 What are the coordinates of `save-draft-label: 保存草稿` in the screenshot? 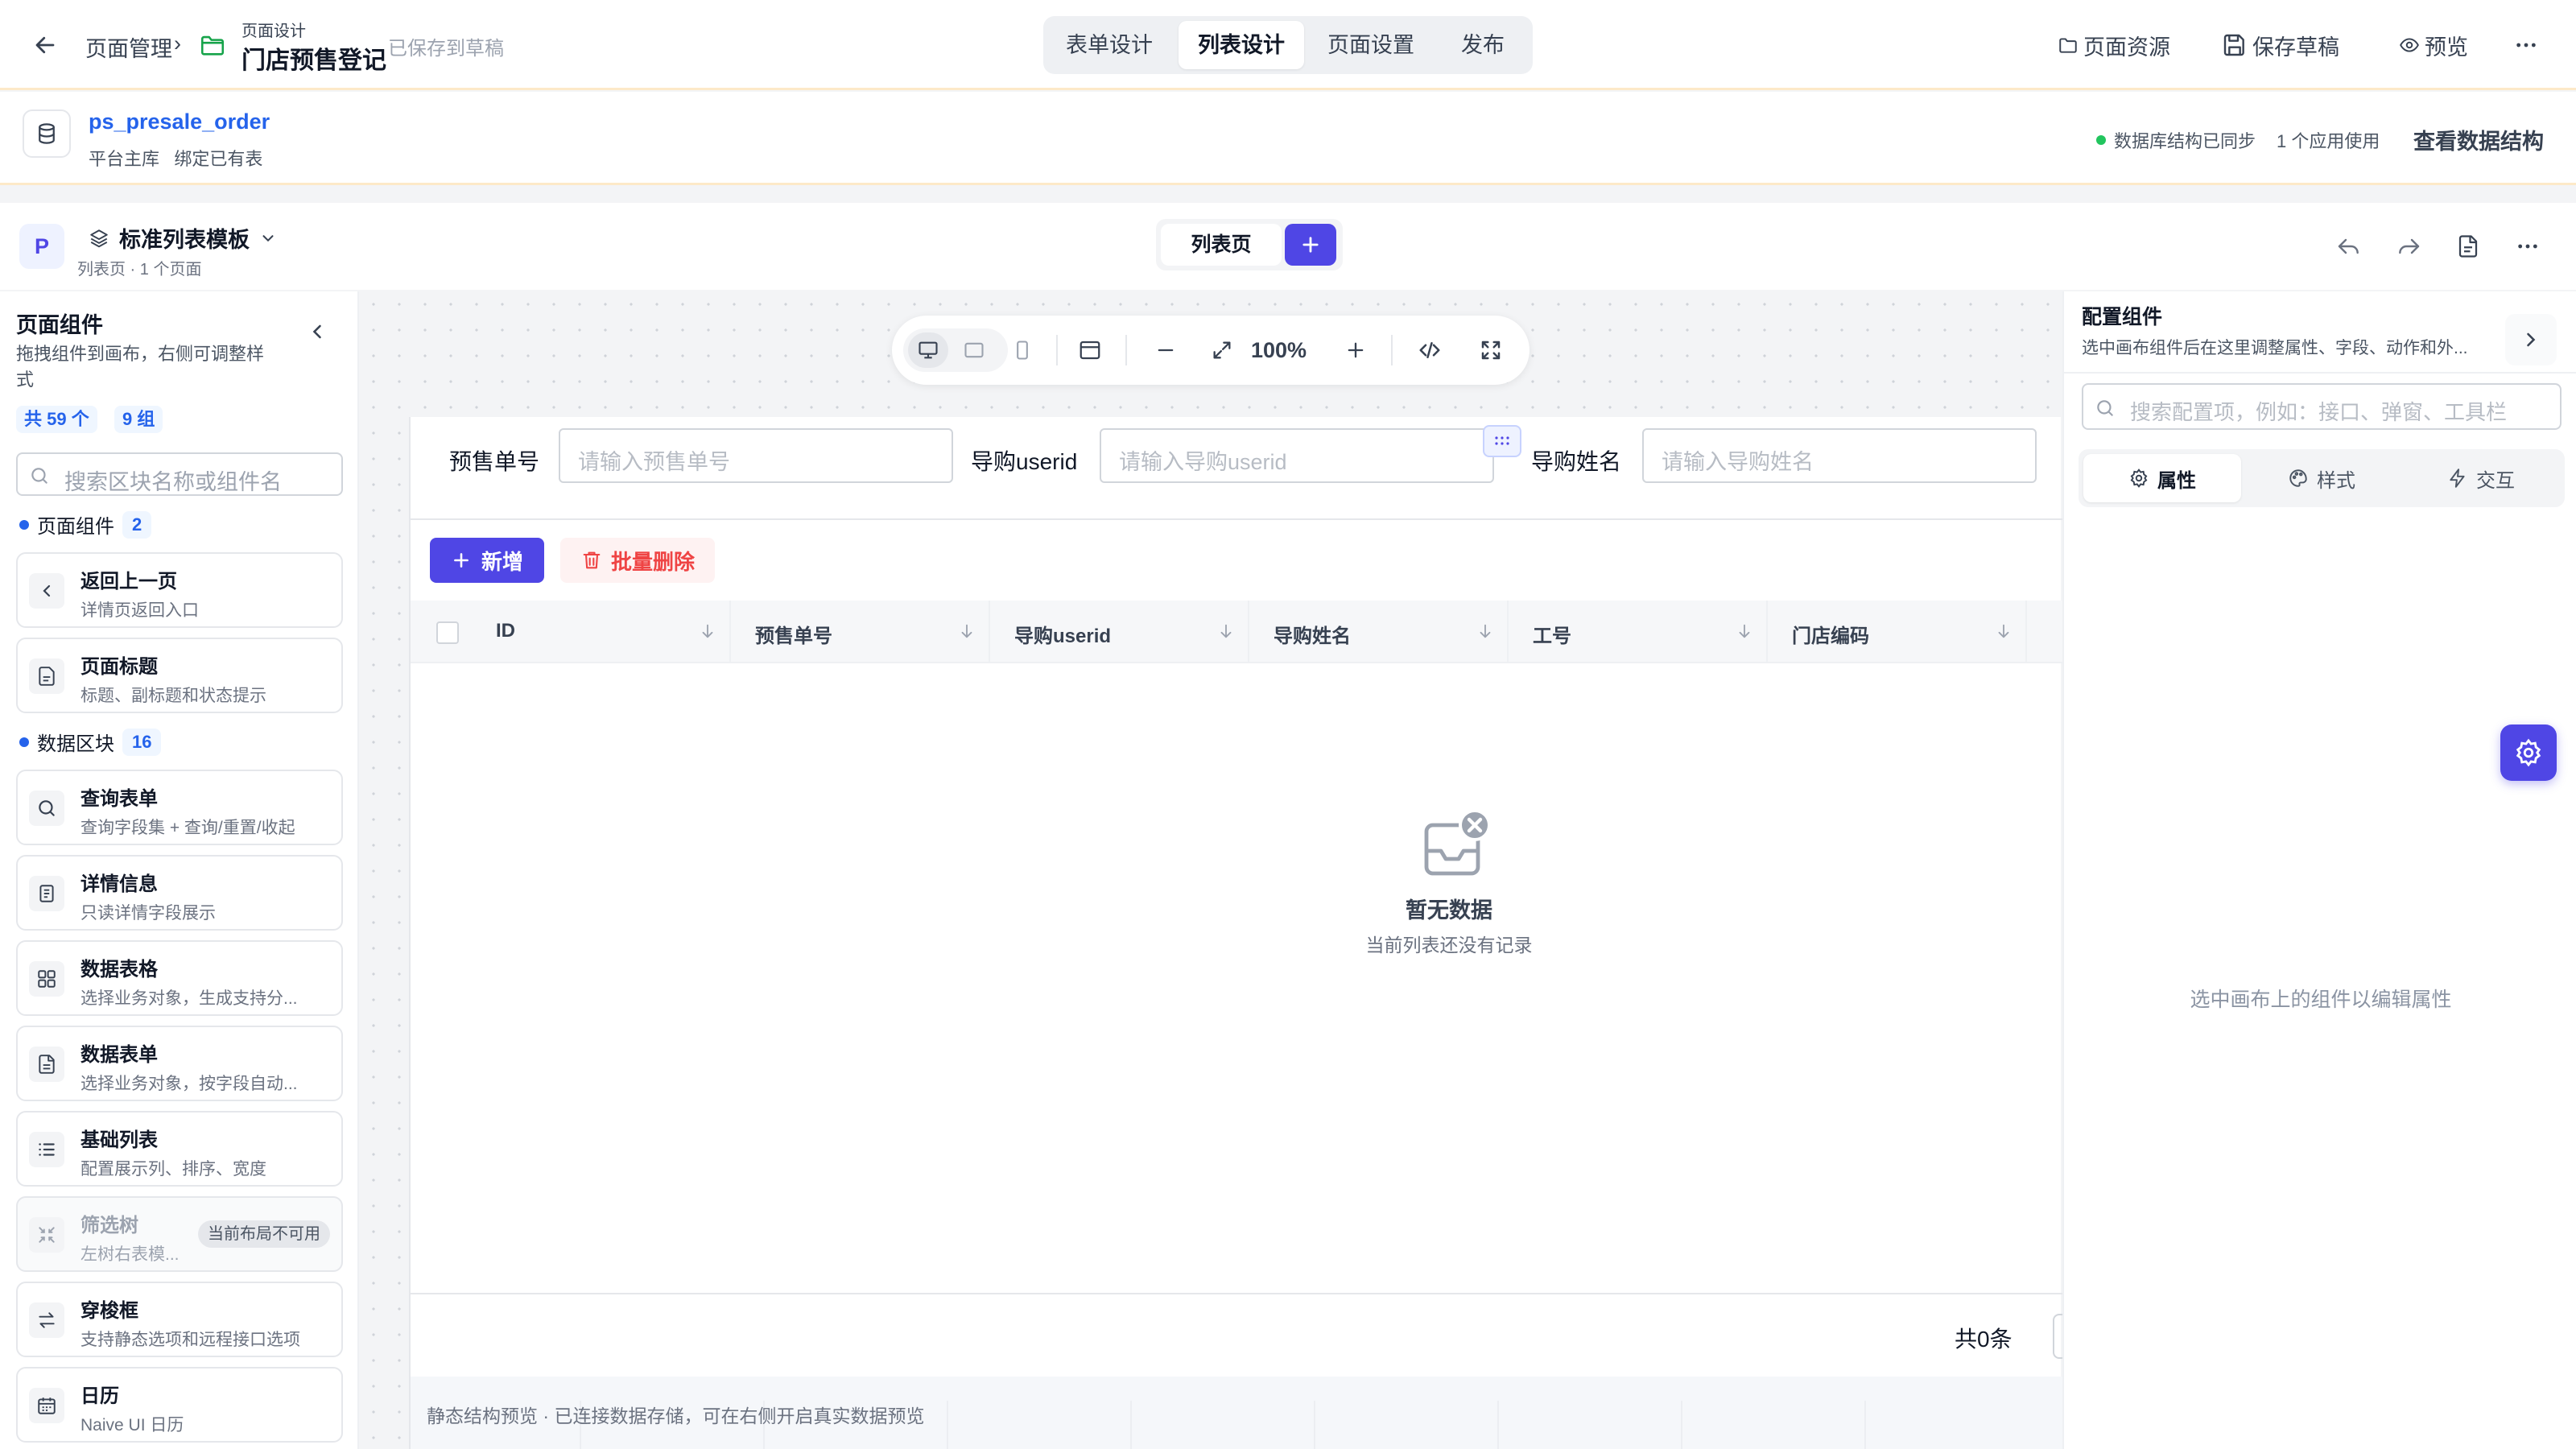 It's located at (2295, 47).